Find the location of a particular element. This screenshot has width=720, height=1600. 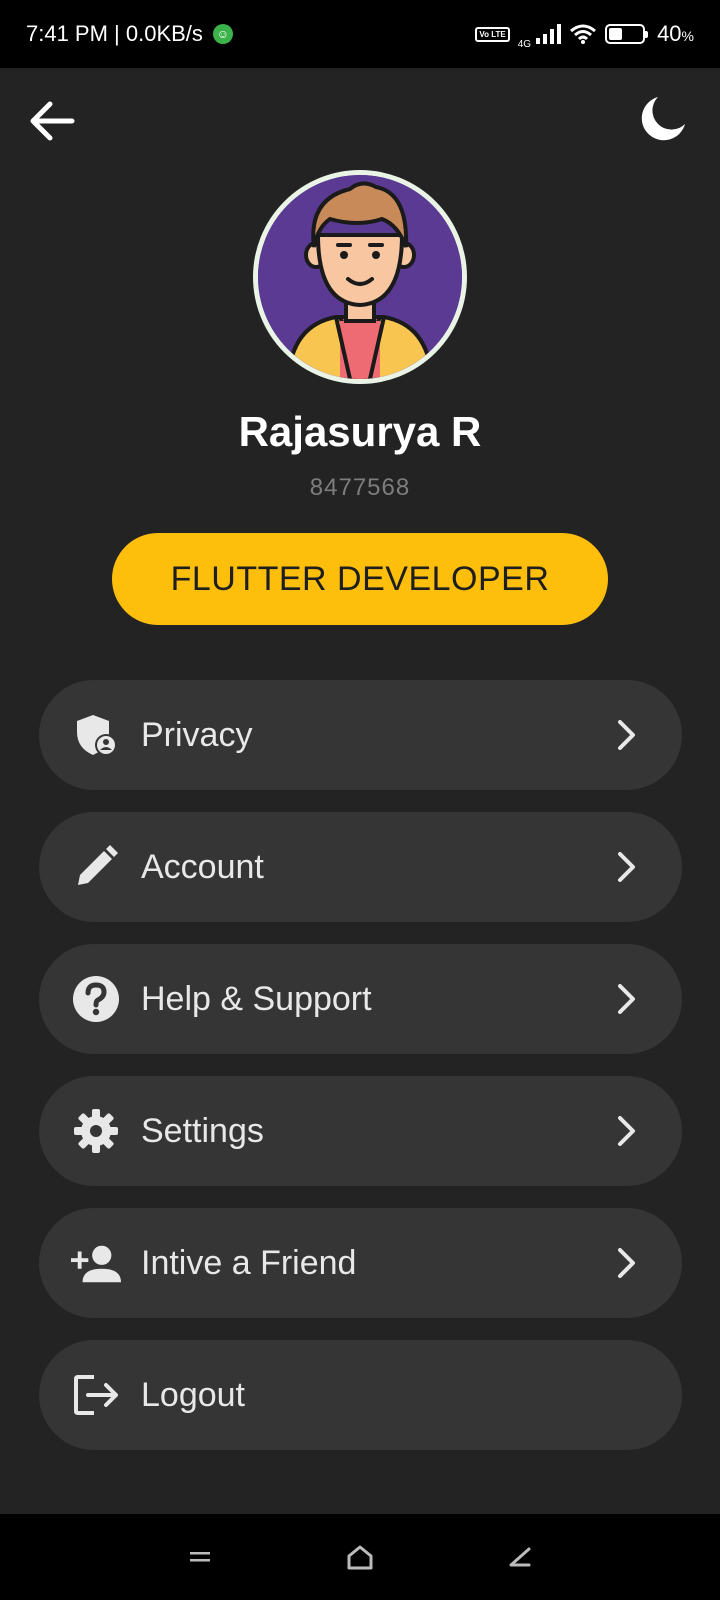

help-circle-icon is located at coordinates (96, 999).